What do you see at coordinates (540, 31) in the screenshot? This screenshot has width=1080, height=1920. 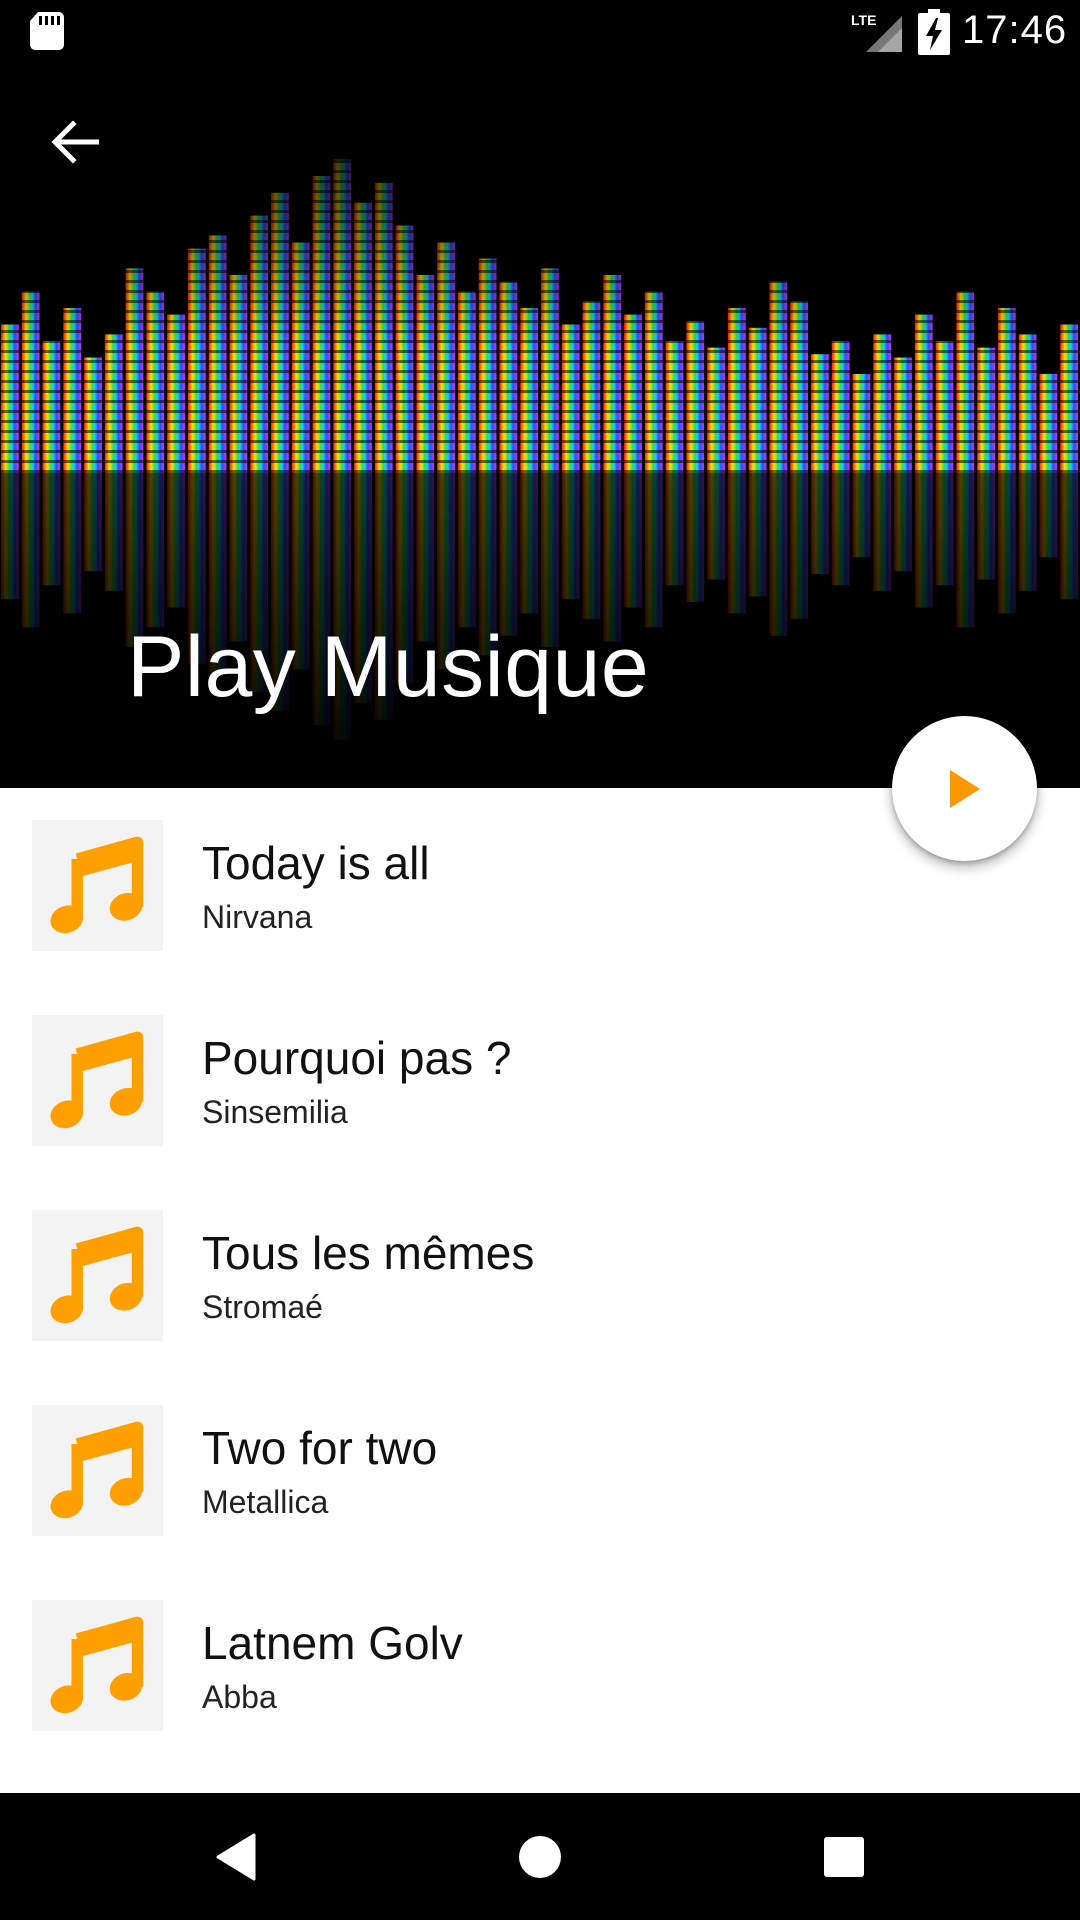 I see `status-bar: LTE 17:46` at bounding box center [540, 31].